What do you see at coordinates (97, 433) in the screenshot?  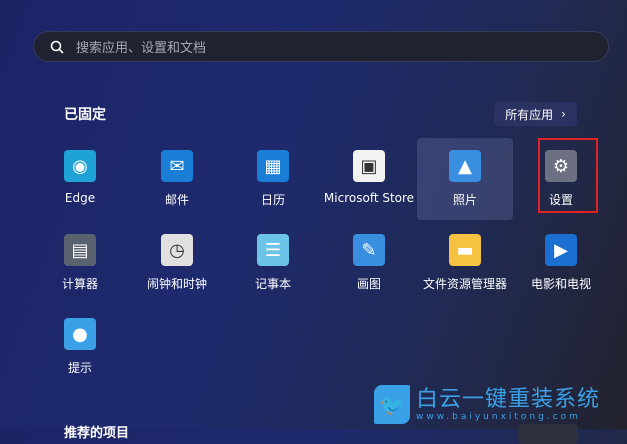 I see `recommended-heading: 推荐的项目` at bounding box center [97, 433].